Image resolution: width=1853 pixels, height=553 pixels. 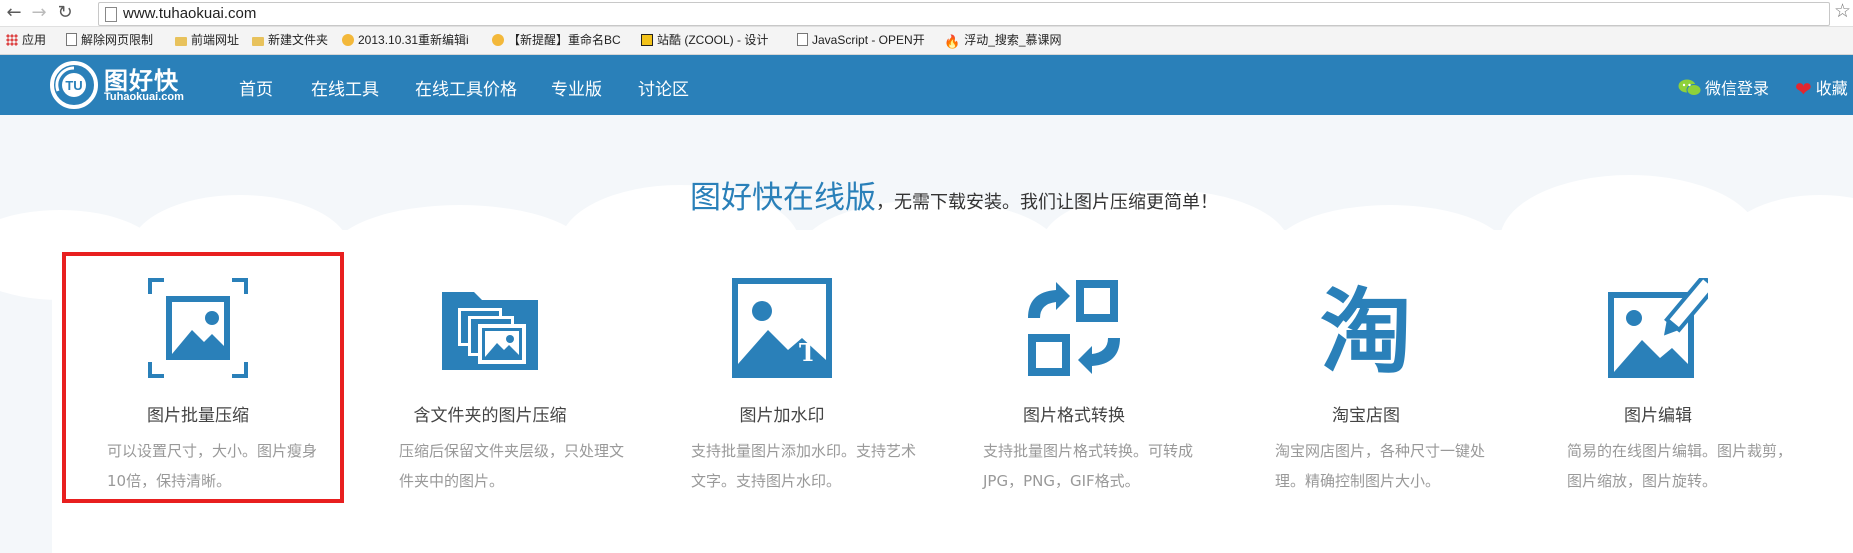 What do you see at coordinates (1074, 416) in the screenshot?
I see `feature-title: 图片格式转换` at bounding box center [1074, 416].